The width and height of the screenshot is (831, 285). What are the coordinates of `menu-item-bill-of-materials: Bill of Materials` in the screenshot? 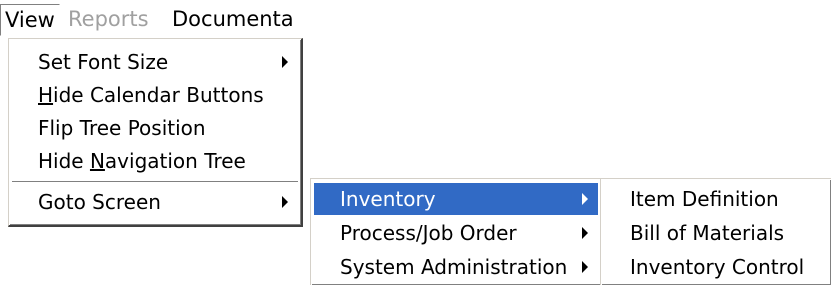 It's located at (716, 233).